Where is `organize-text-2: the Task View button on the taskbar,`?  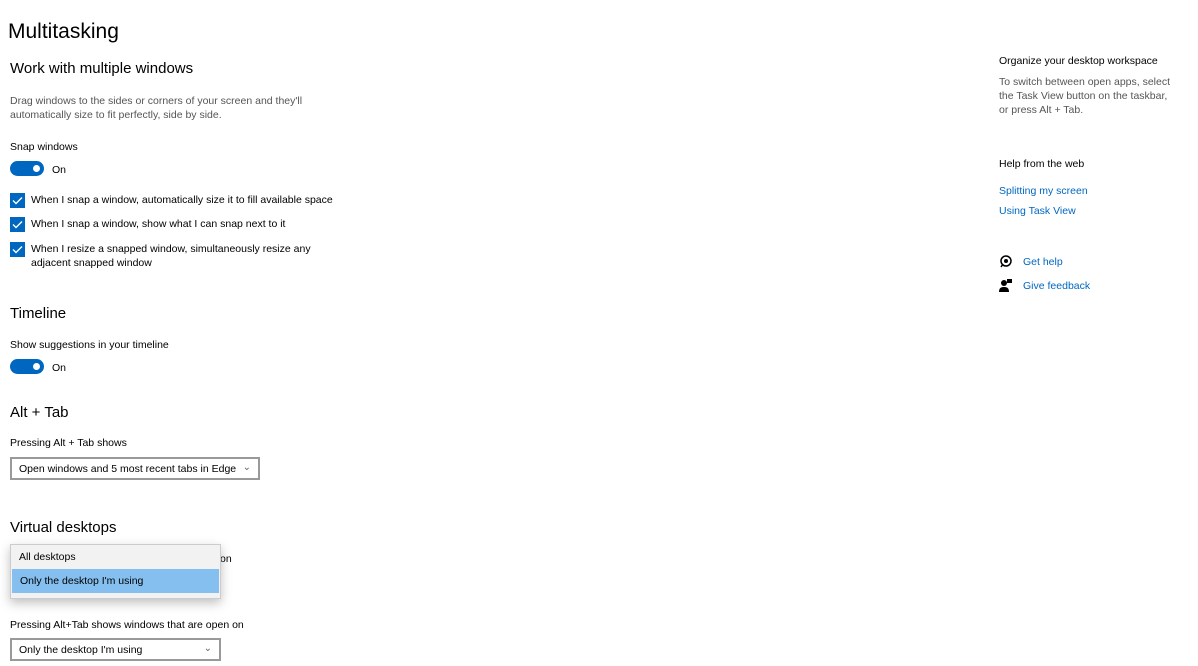 organize-text-2: the Task View button on the taskbar, is located at coordinates (1083, 96).